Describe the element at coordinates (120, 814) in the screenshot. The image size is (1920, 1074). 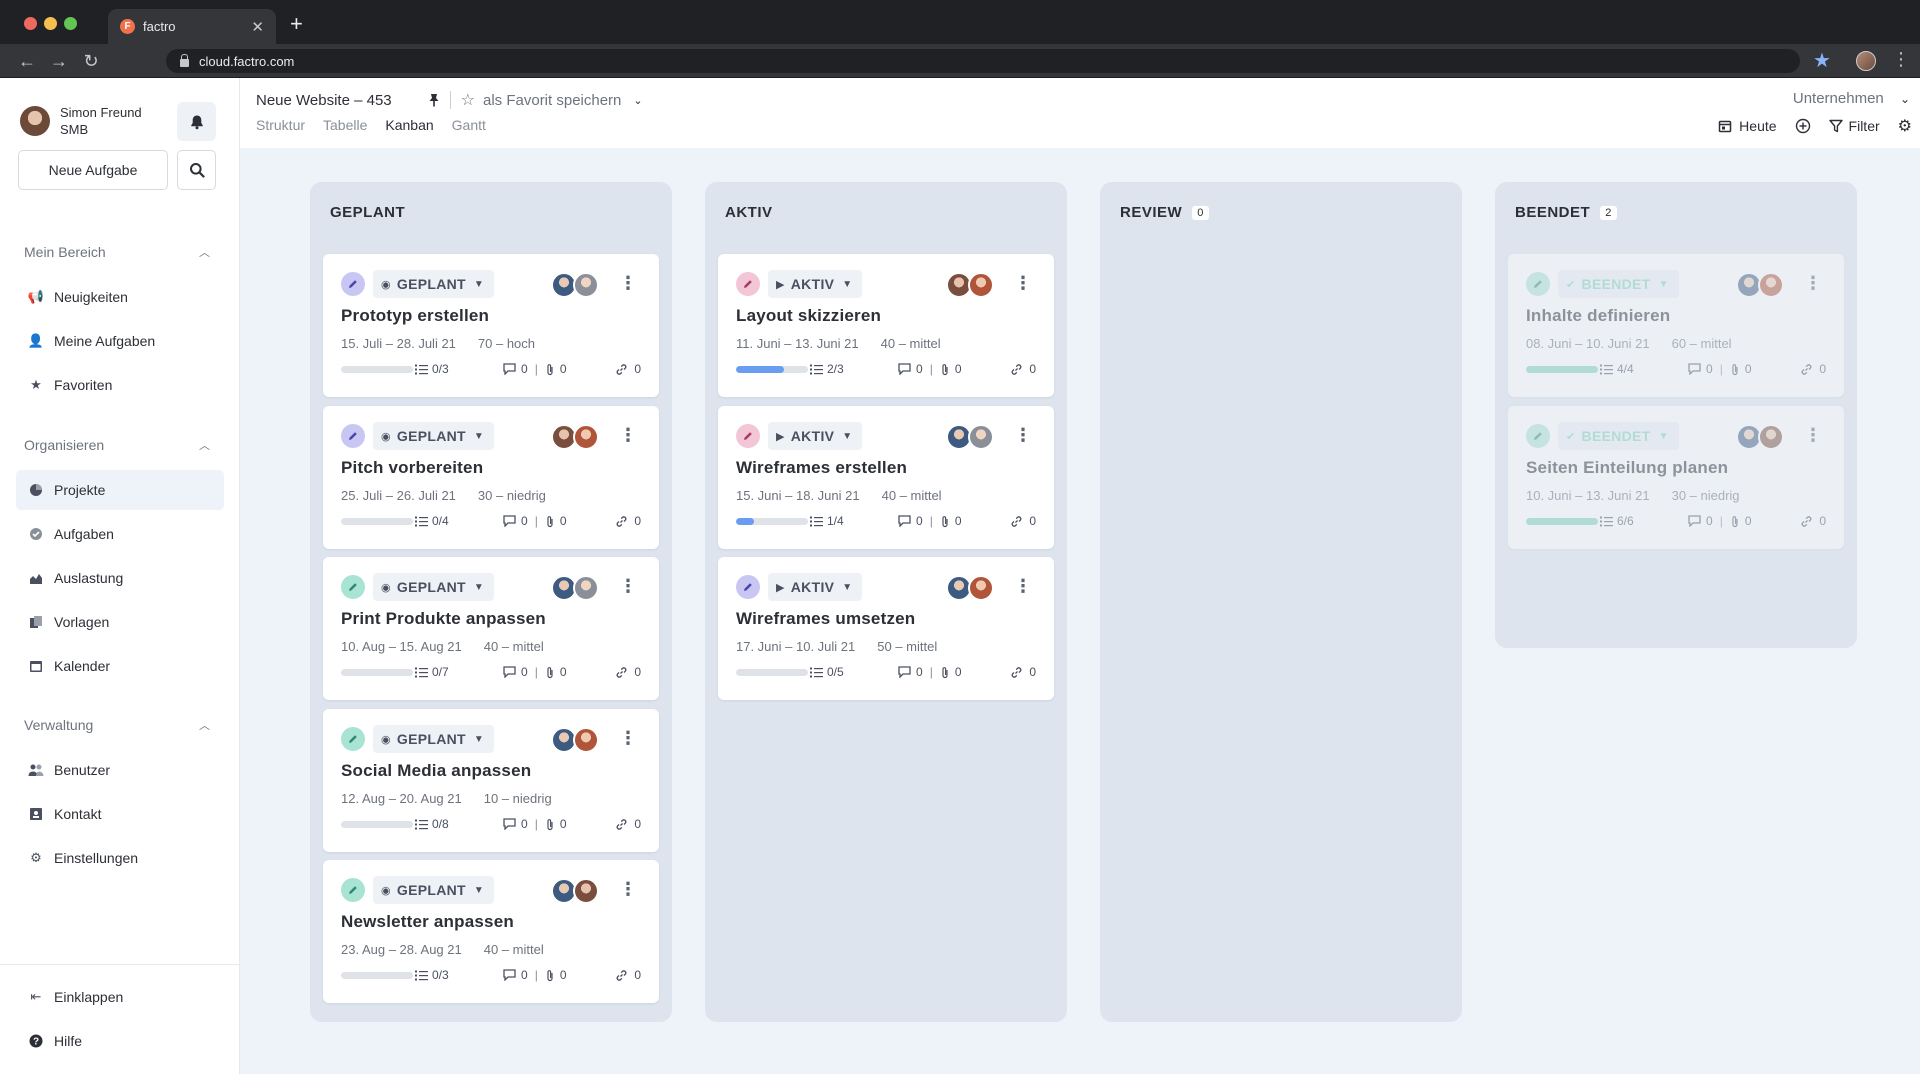
I see `sidebar-item-kontakt: Kontakt` at that location.